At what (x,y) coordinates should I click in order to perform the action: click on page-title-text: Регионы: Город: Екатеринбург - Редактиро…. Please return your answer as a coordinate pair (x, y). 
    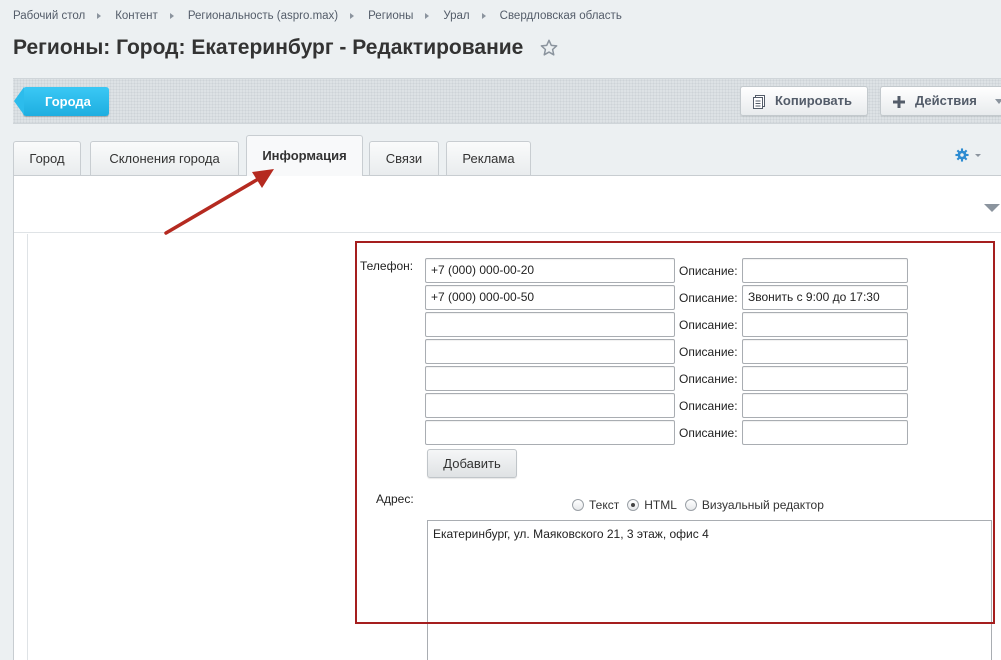
    Looking at the image, I should click on (268, 47).